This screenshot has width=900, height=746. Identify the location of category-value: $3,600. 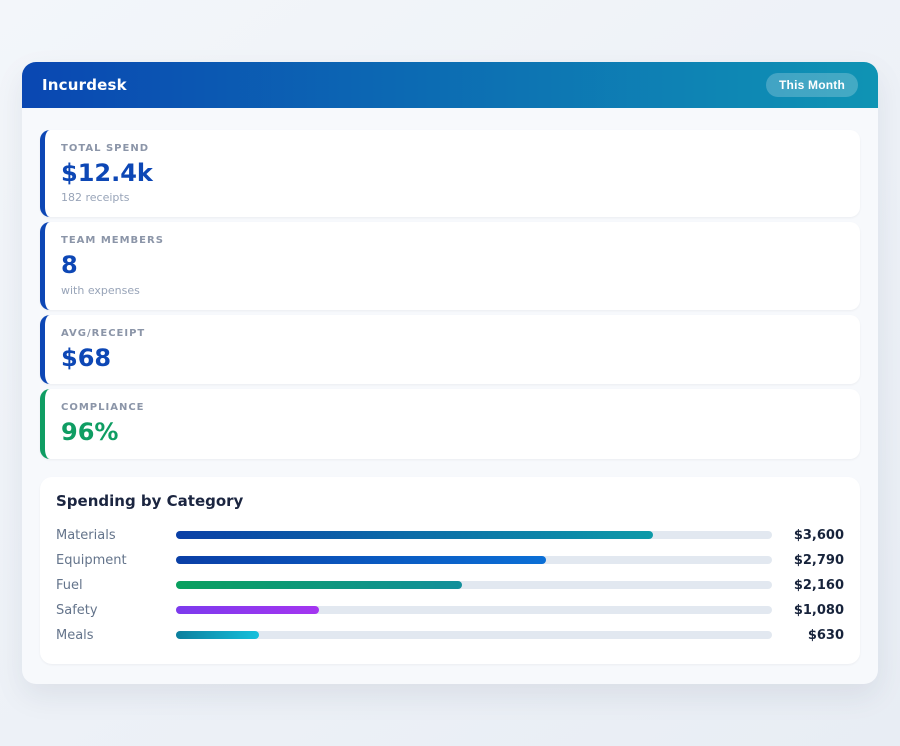
(818, 535).